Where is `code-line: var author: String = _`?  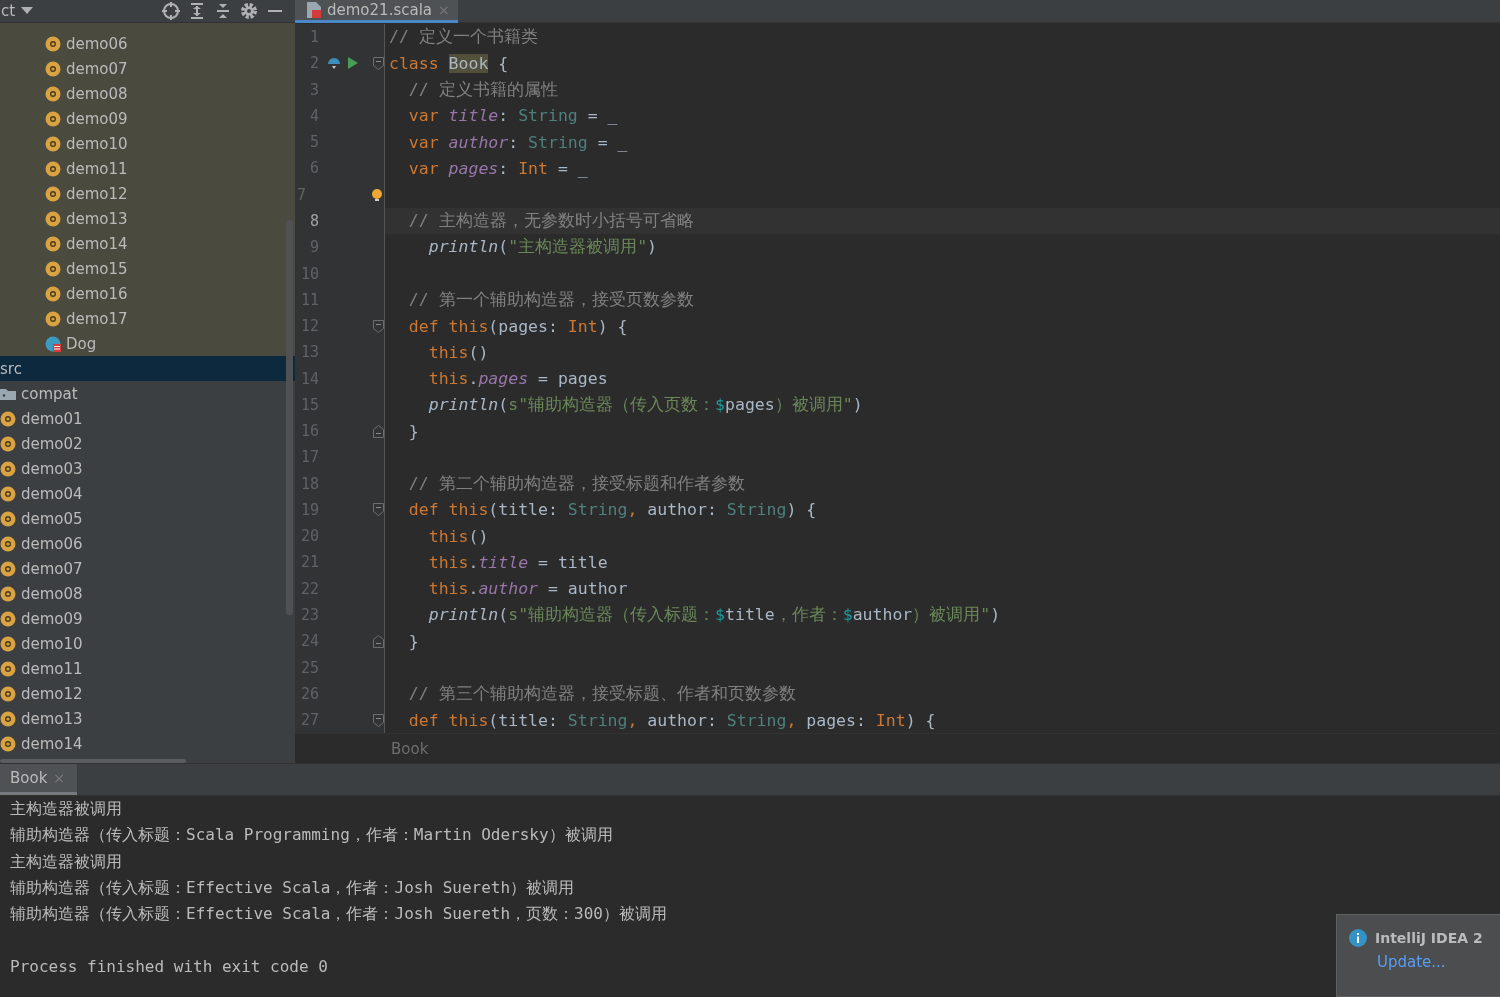
code-line: var author: String = _ is located at coordinates (517, 142).